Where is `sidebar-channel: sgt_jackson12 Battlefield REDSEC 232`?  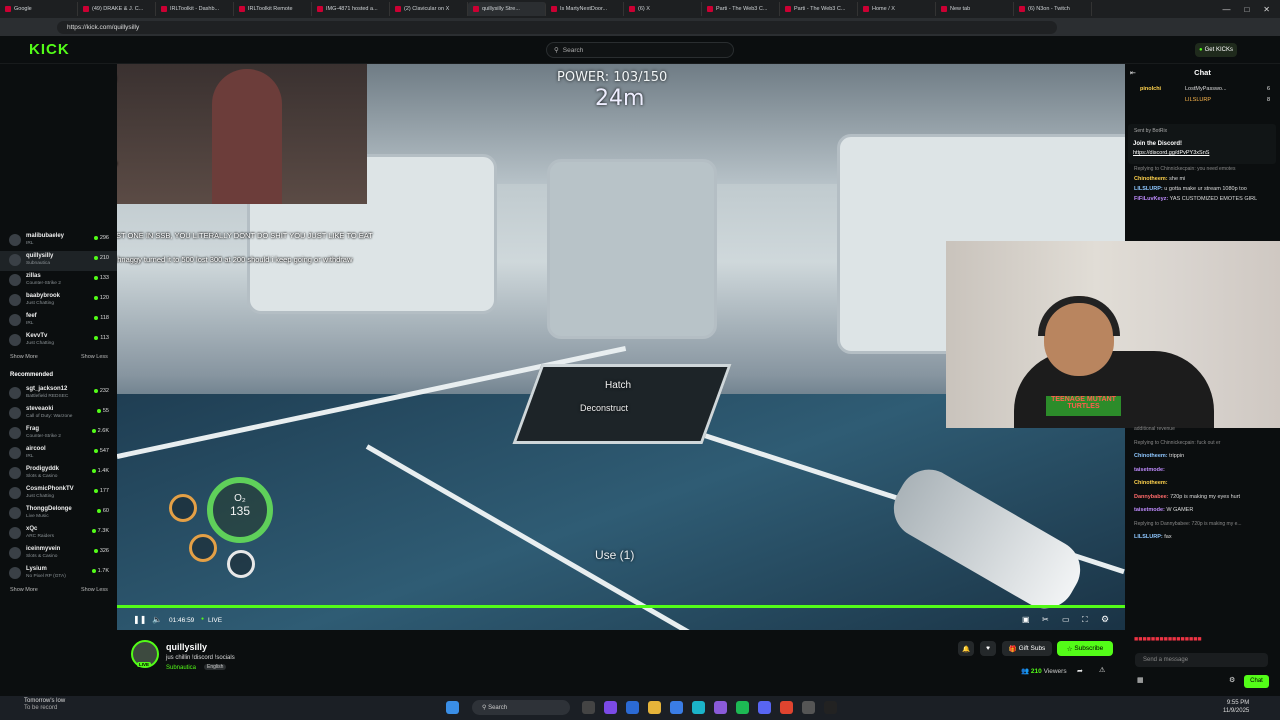
sidebar-channel: sgt_jackson12 Battlefield REDSEC 232 is located at coordinates (58, 394).